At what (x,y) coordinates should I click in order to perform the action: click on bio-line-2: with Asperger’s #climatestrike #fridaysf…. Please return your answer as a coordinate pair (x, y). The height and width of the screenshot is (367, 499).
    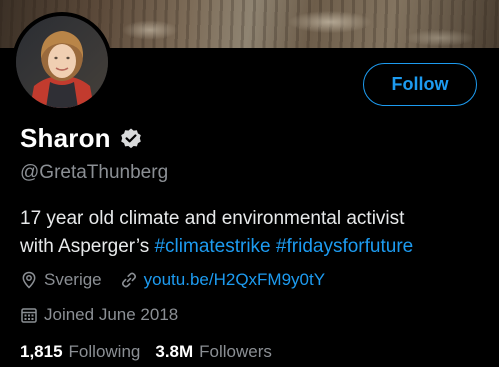
    Looking at the image, I should click on (255, 247).